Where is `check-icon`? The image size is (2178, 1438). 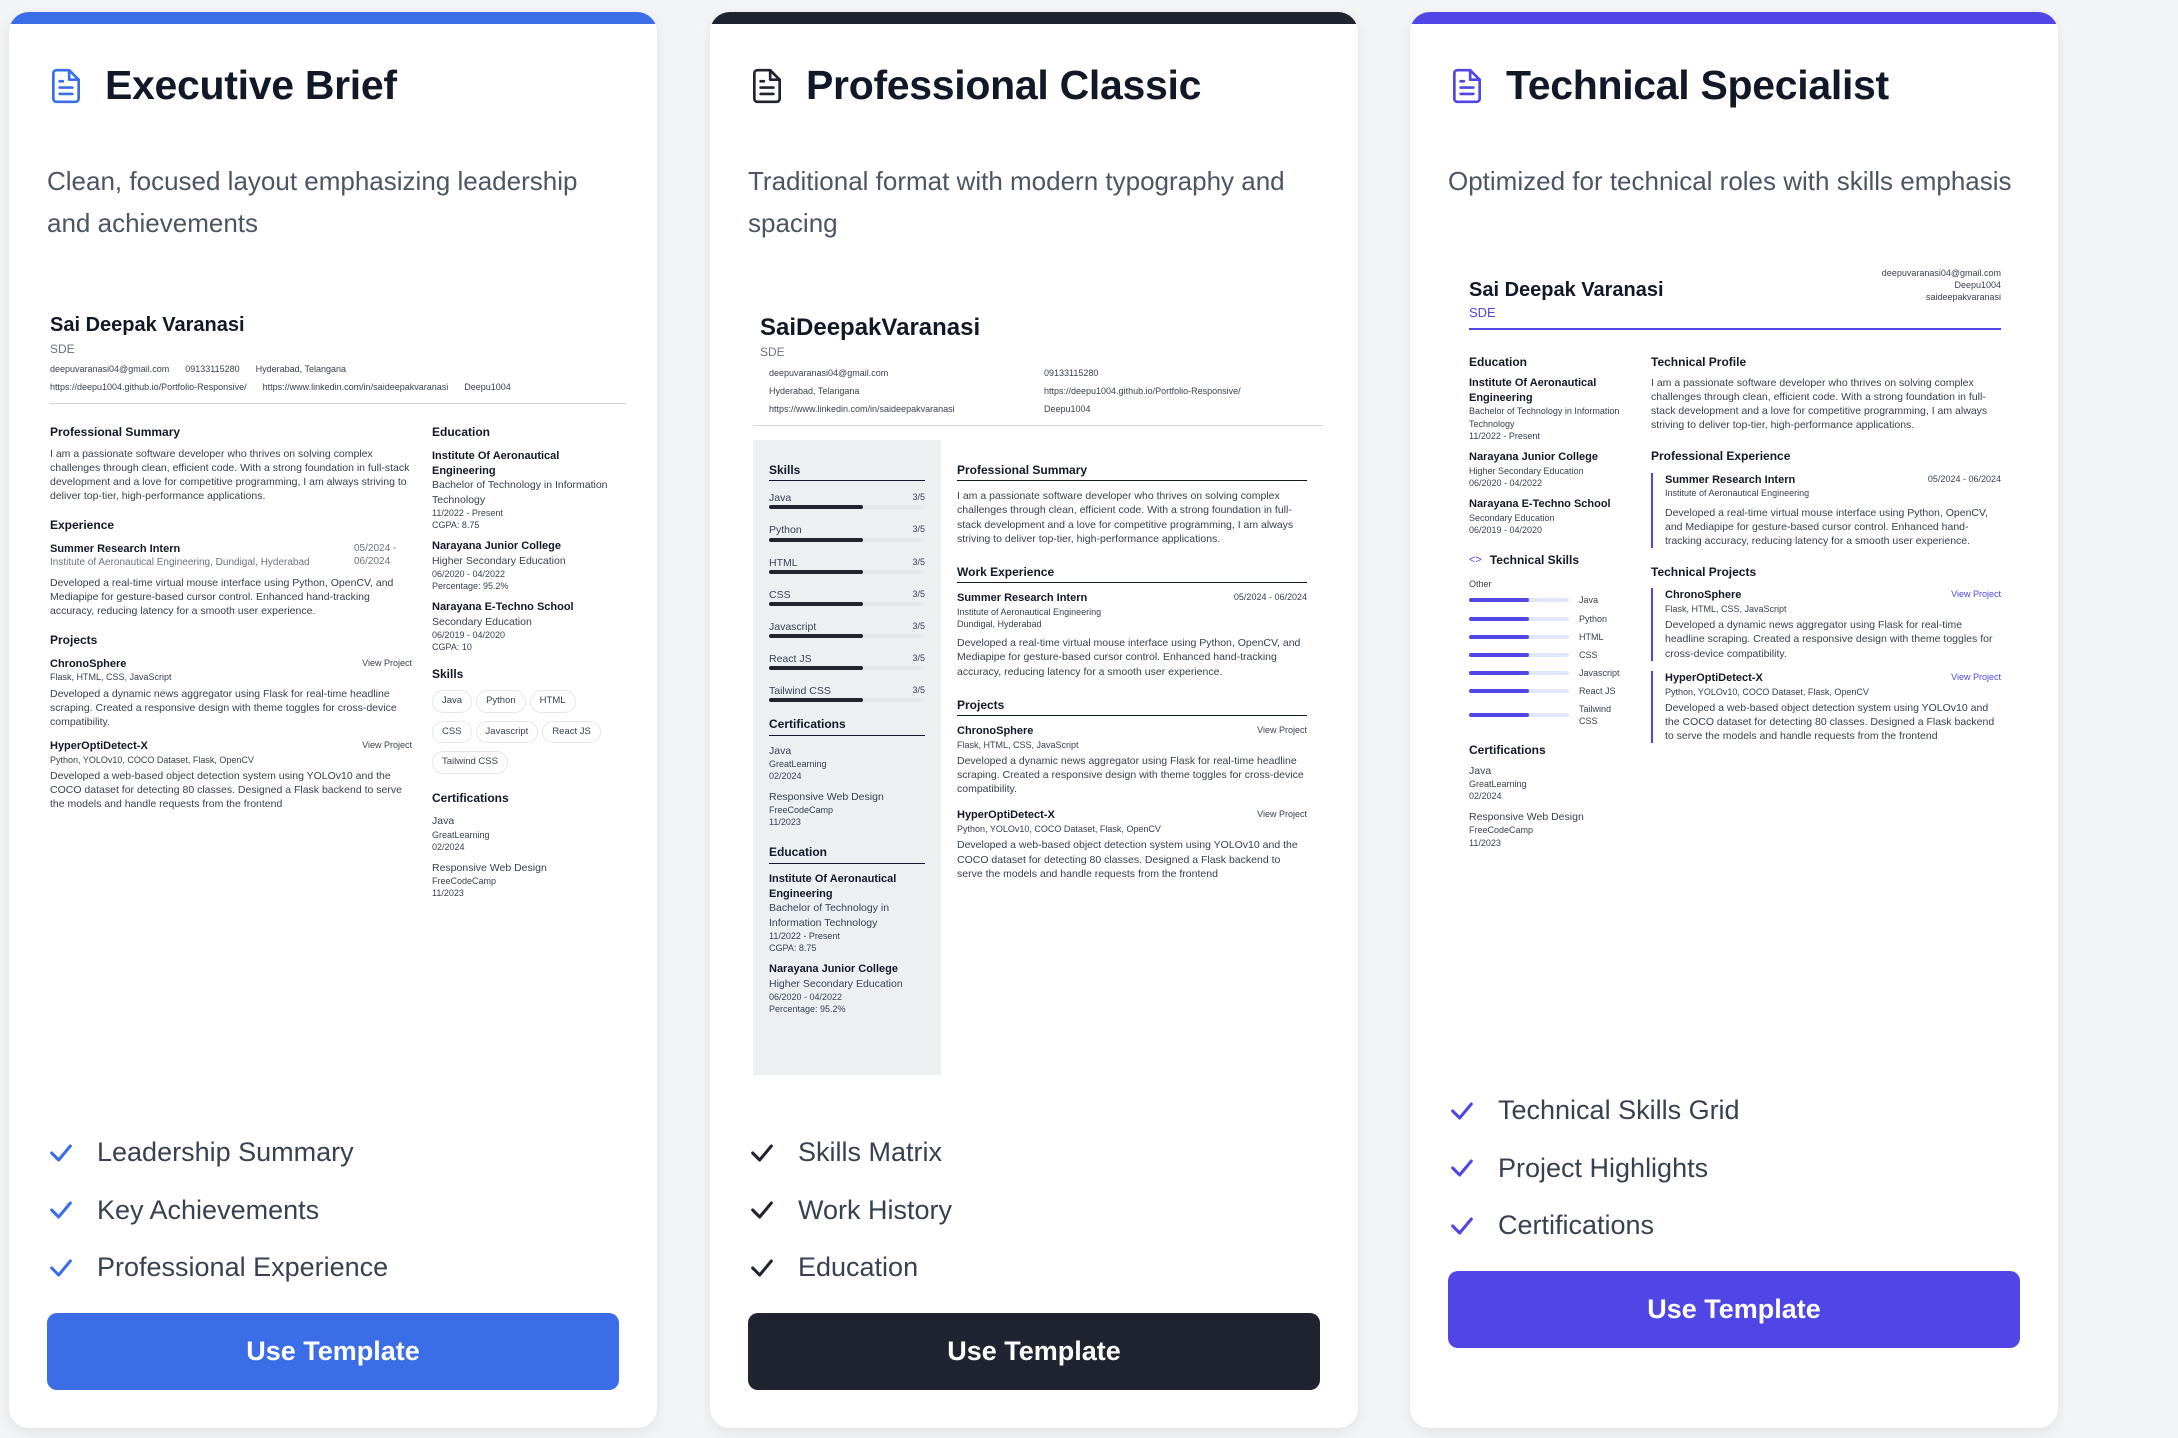 check-icon is located at coordinates (1462, 1226).